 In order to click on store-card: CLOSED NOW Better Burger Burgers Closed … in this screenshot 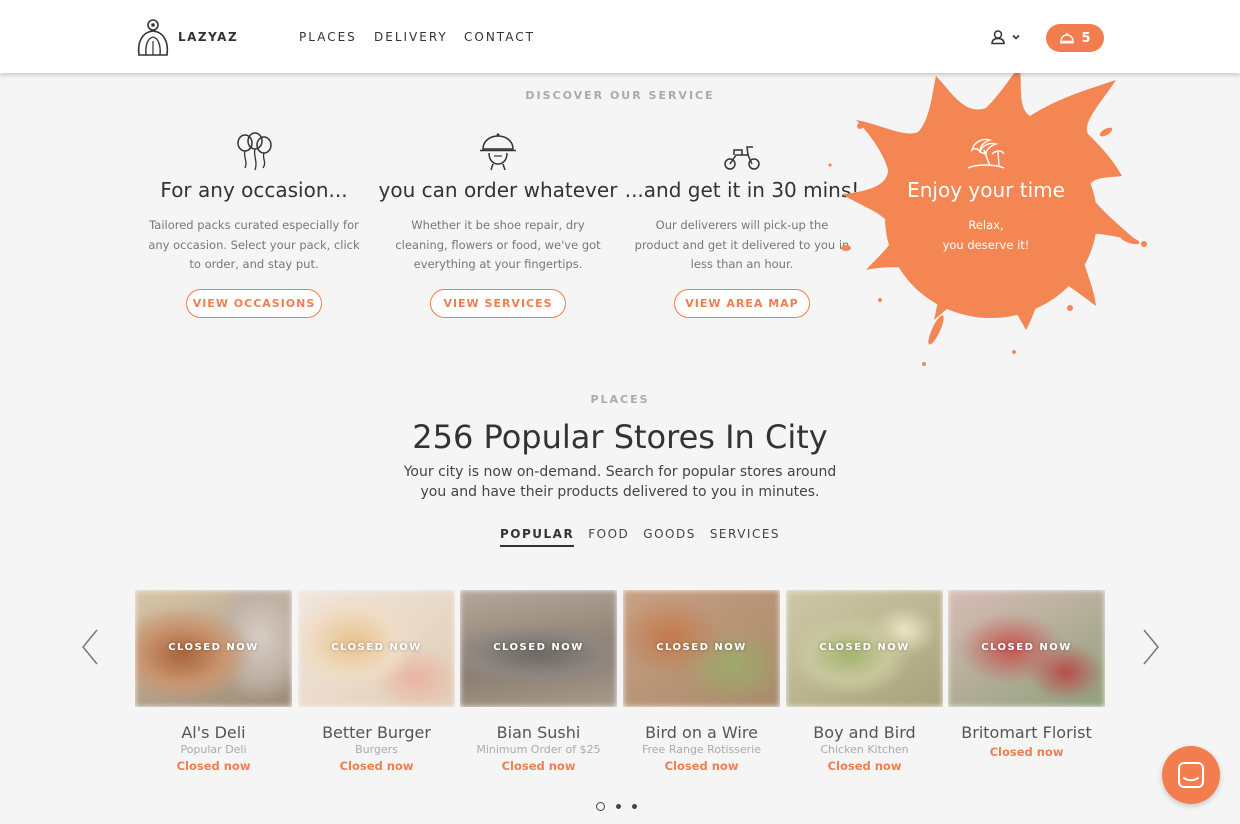, I will do `click(376, 681)`.